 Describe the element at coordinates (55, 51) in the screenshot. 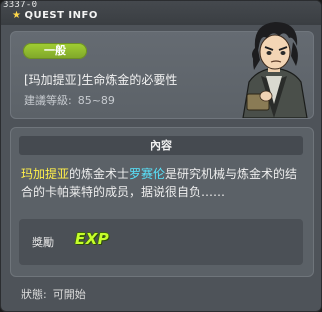

I see `category-badge: 一般` at that location.